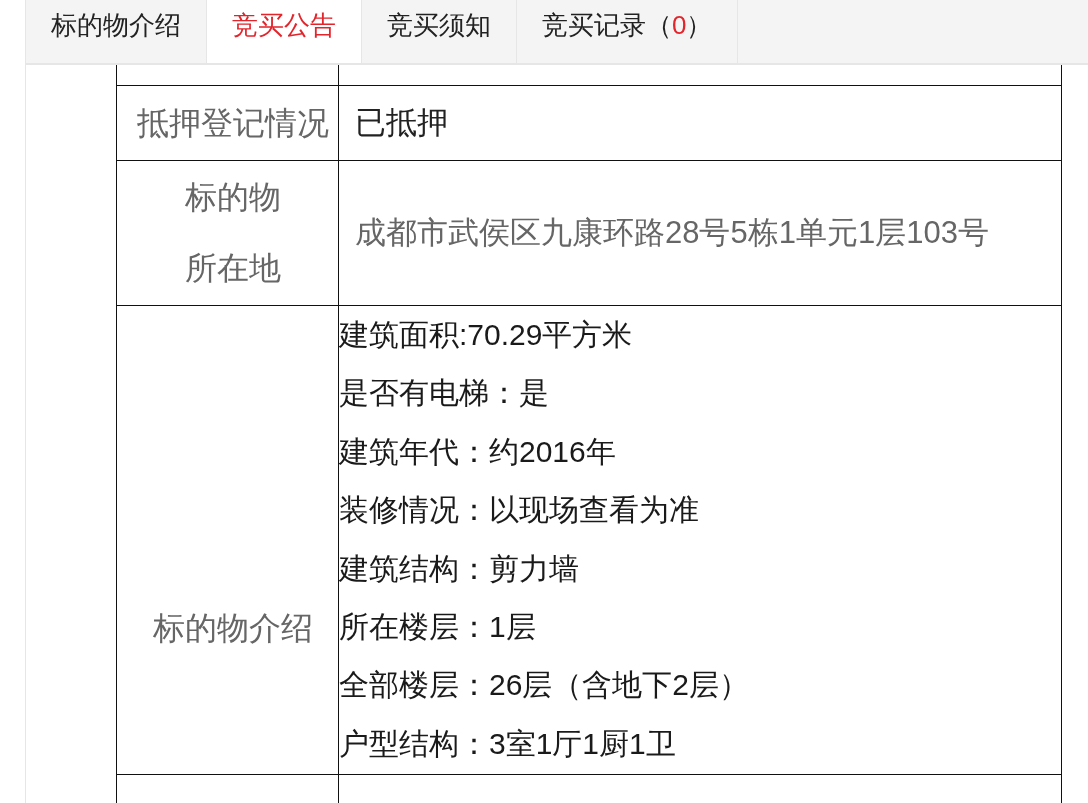 This screenshot has height=803, width=1088. What do you see at coordinates (232, 628) in the screenshot?
I see `field-label: 标的物介绍` at bounding box center [232, 628].